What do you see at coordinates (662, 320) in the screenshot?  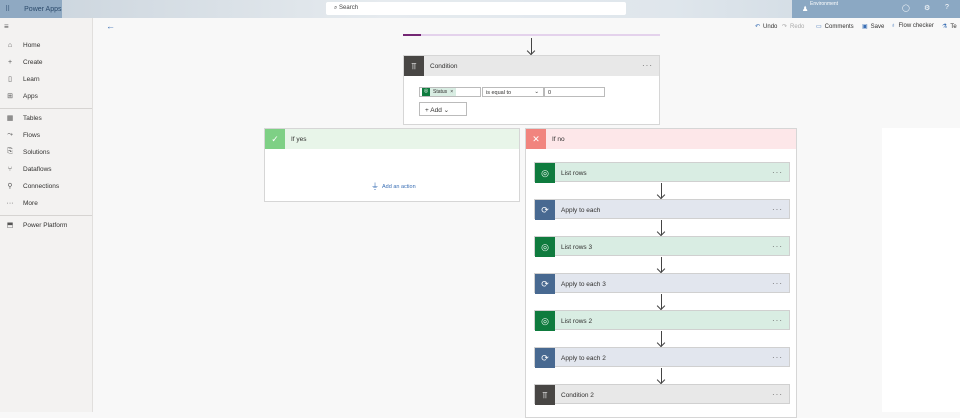 I see `flow-step-dataverse: ◎ List rows 2 ···` at bounding box center [662, 320].